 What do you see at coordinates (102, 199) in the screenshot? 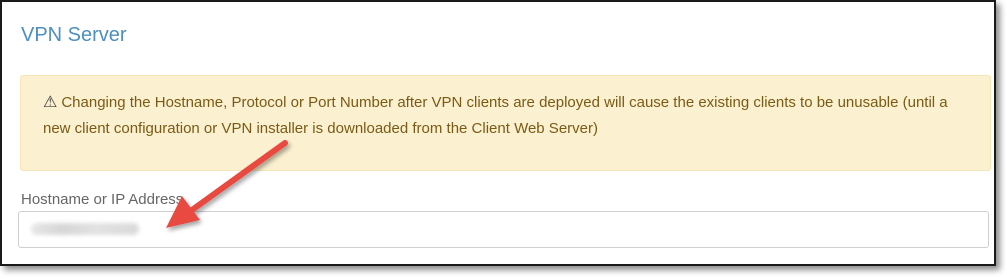
I see `hostname-label: Hostname or IP Address` at bounding box center [102, 199].